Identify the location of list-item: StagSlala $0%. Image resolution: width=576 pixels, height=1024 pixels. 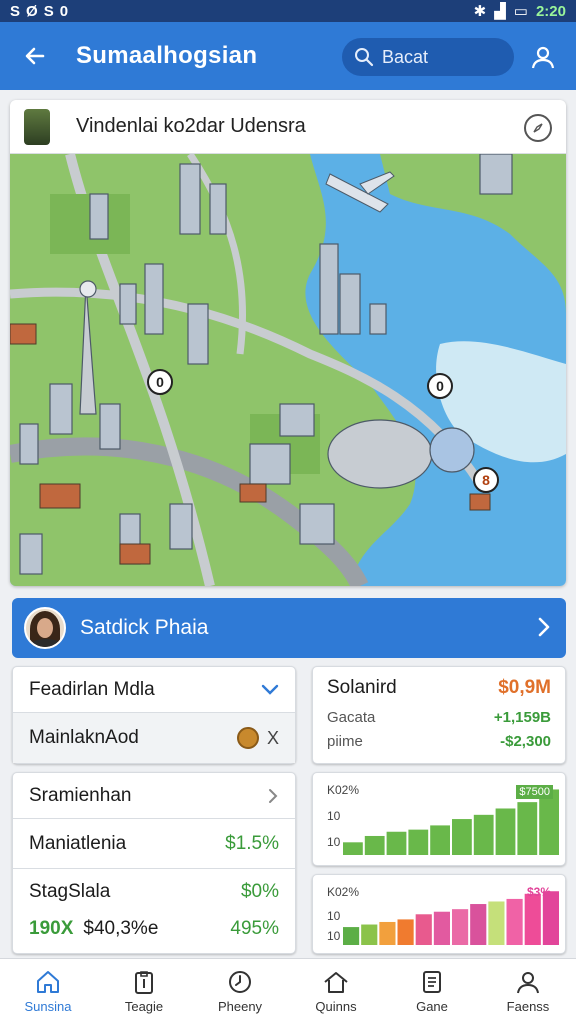
(154, 889).